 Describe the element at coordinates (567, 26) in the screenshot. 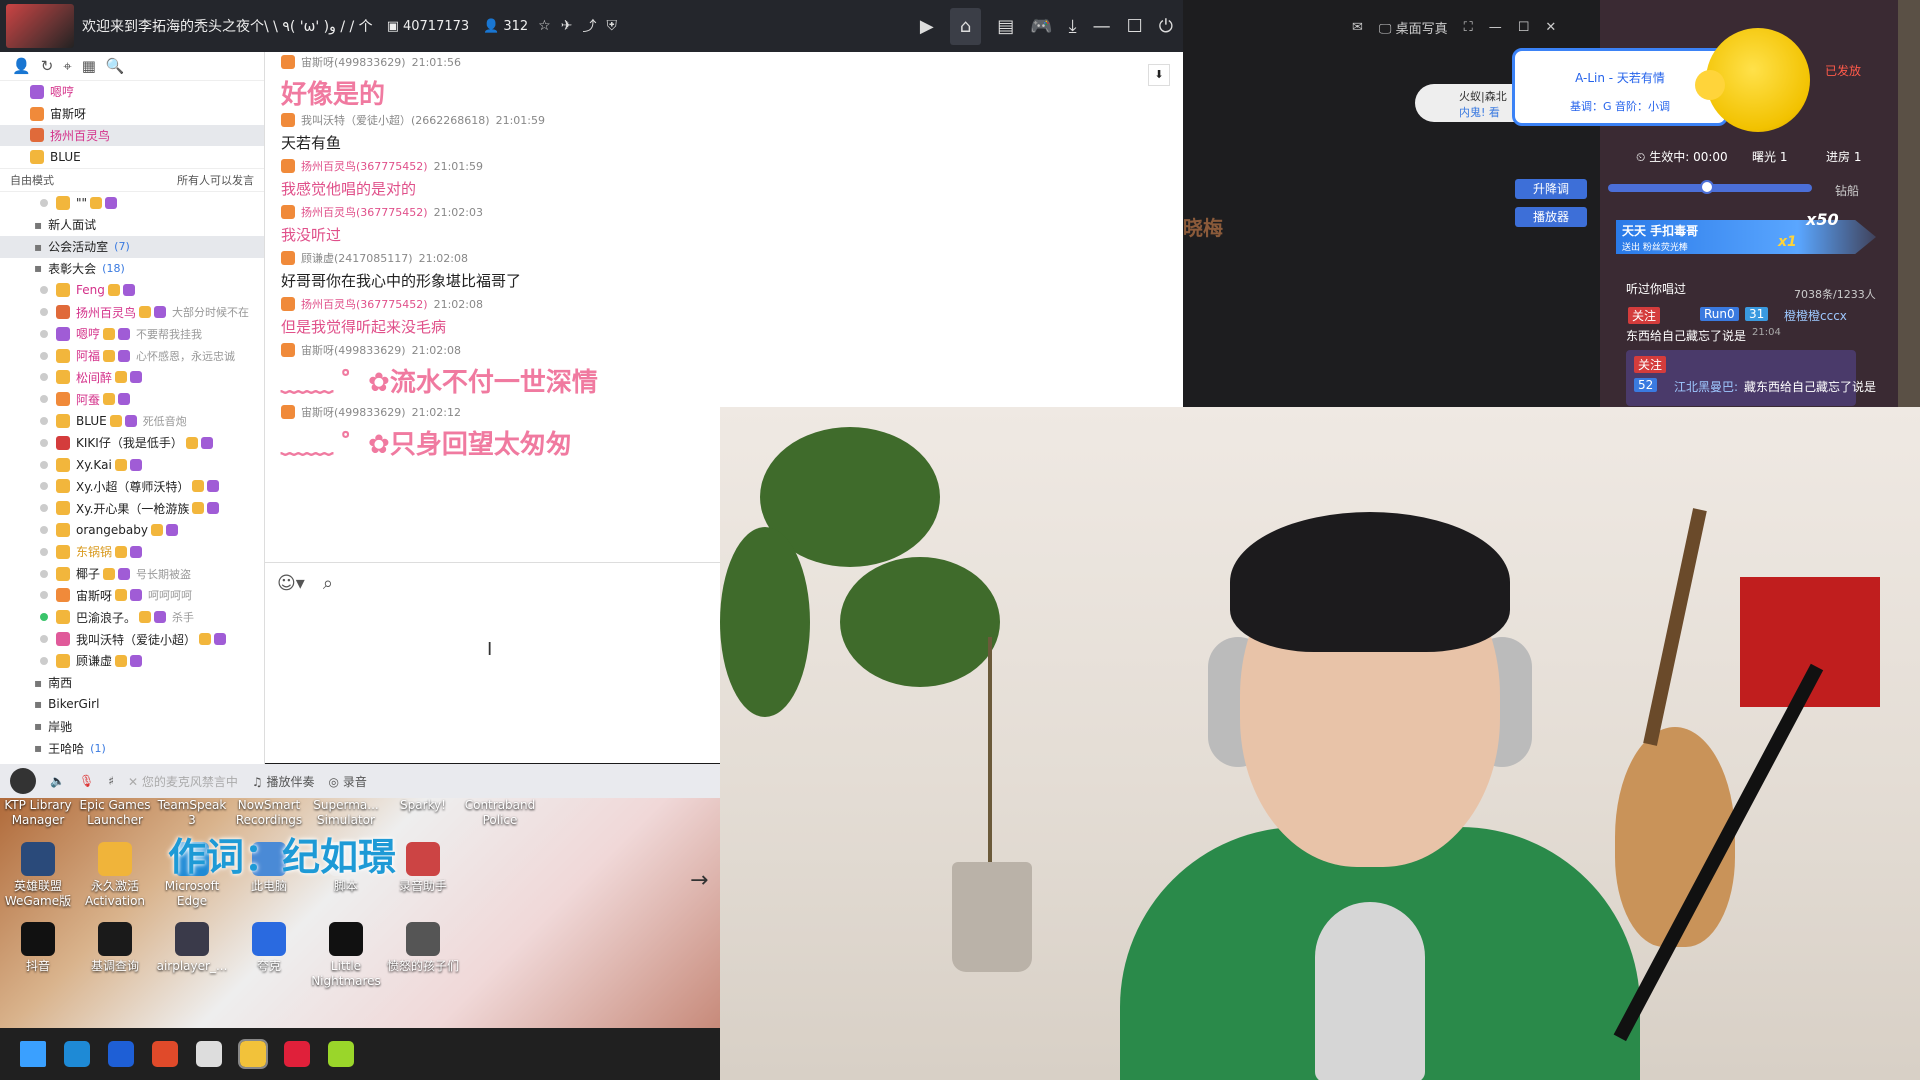

I see `plane-icon: ✈` at that location.